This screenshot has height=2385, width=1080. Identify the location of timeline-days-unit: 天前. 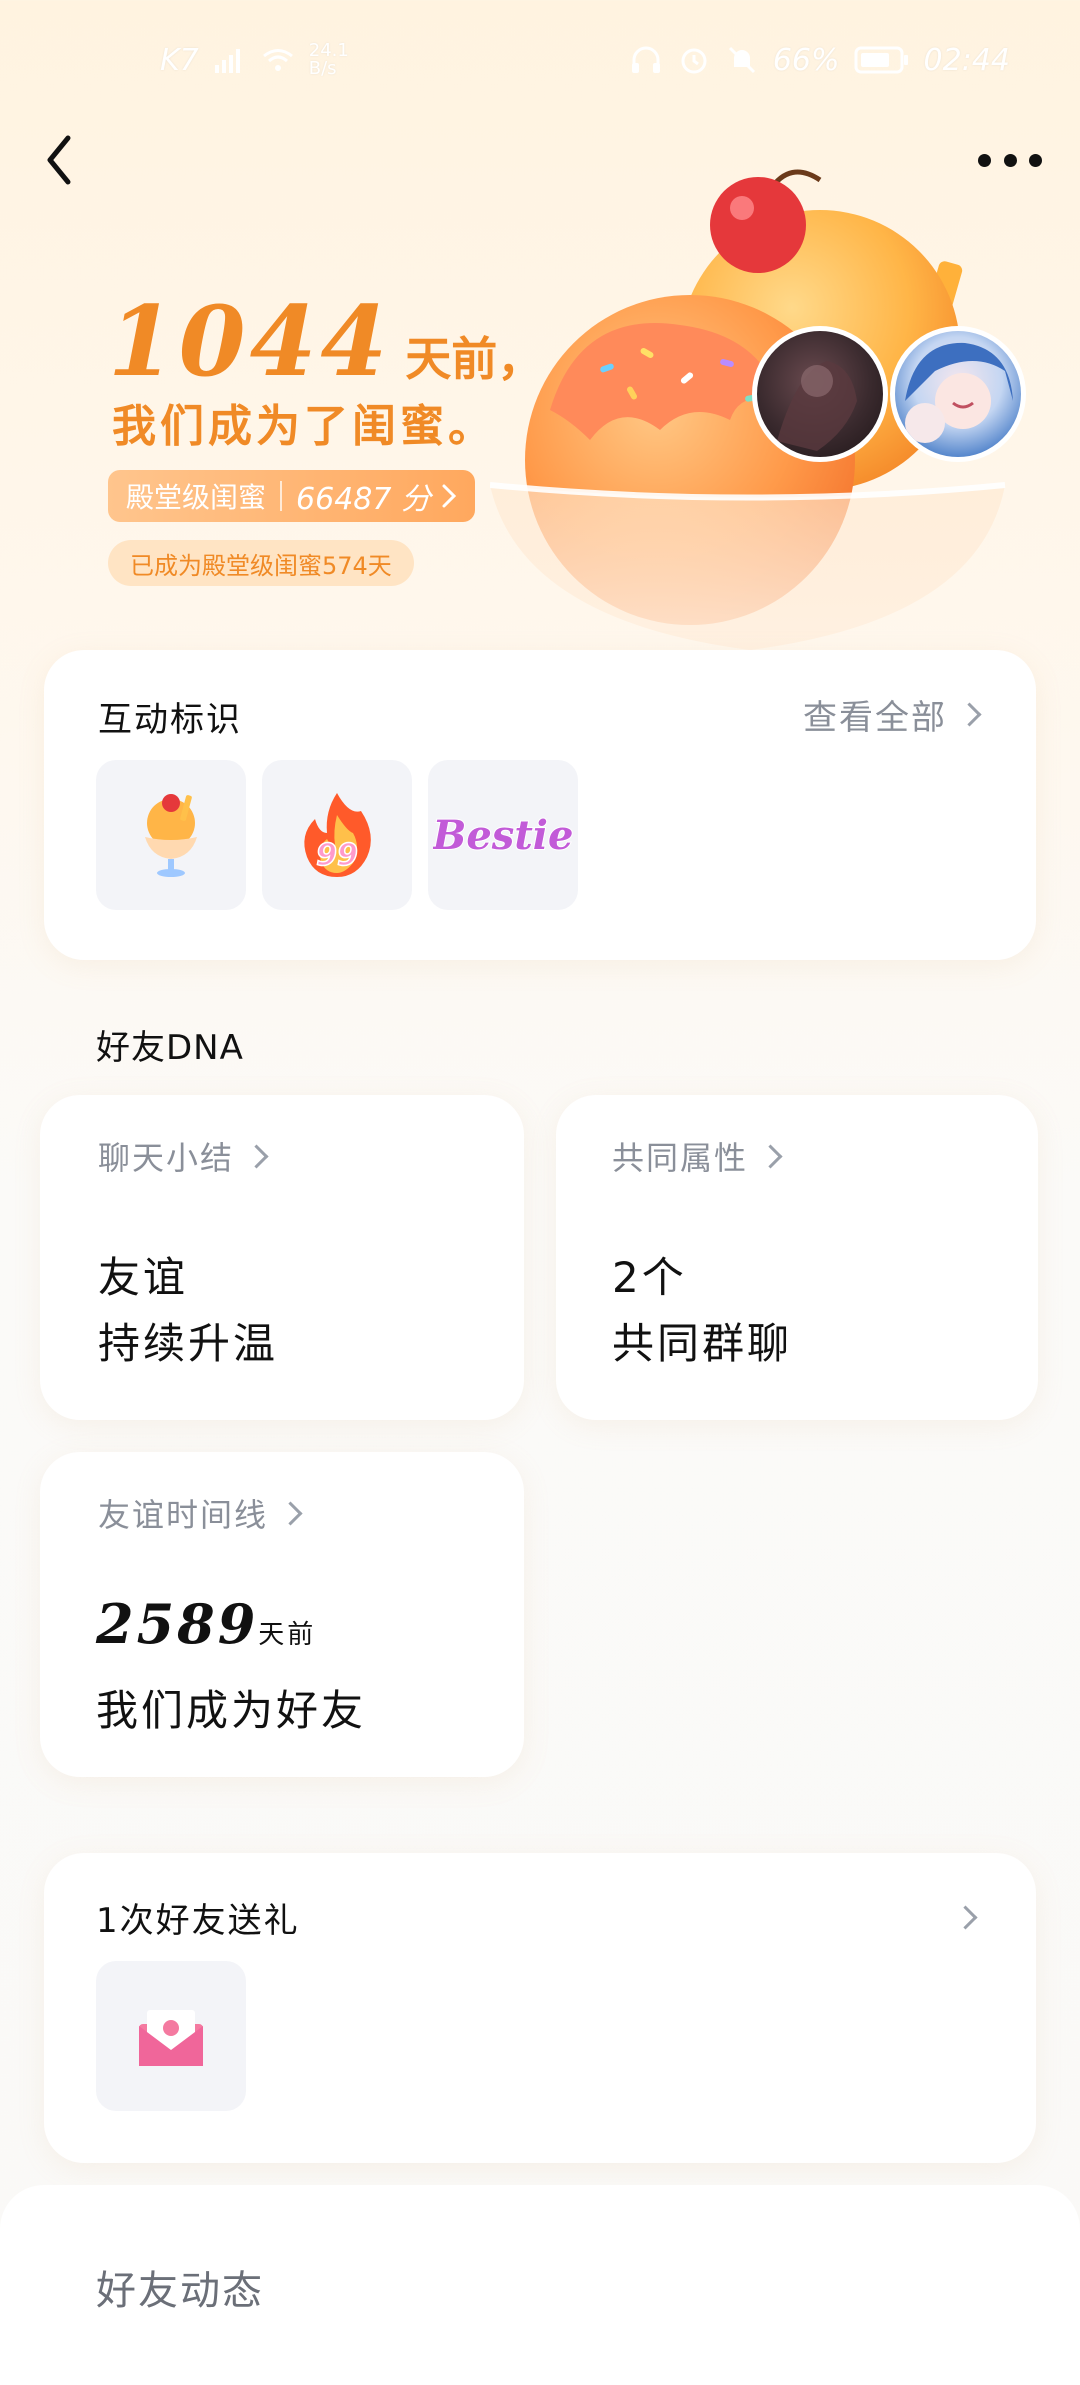
(287, 1635).